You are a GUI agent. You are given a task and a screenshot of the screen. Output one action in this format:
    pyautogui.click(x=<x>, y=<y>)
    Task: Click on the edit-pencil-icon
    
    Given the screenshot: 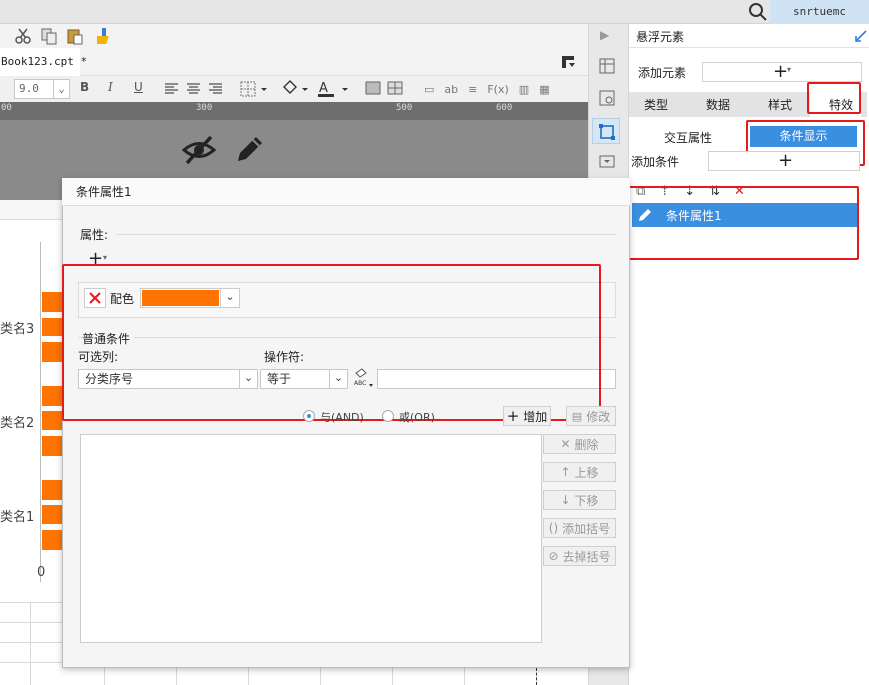 What is the action you would take?
    pyautogui.click(x=250, y=149)
    